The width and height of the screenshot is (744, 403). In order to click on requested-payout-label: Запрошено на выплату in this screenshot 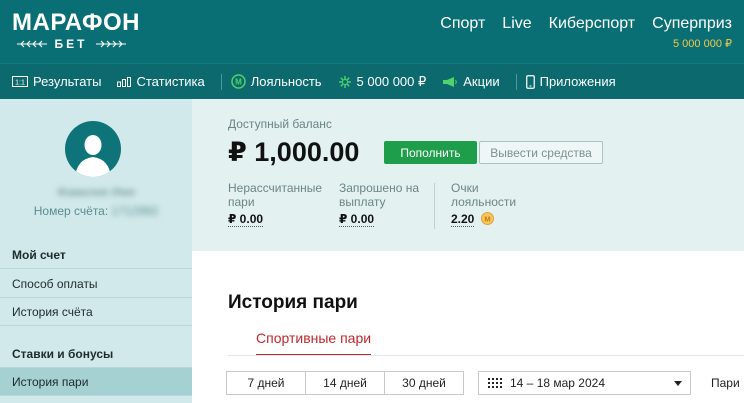, I will do `click(379, 195)`.